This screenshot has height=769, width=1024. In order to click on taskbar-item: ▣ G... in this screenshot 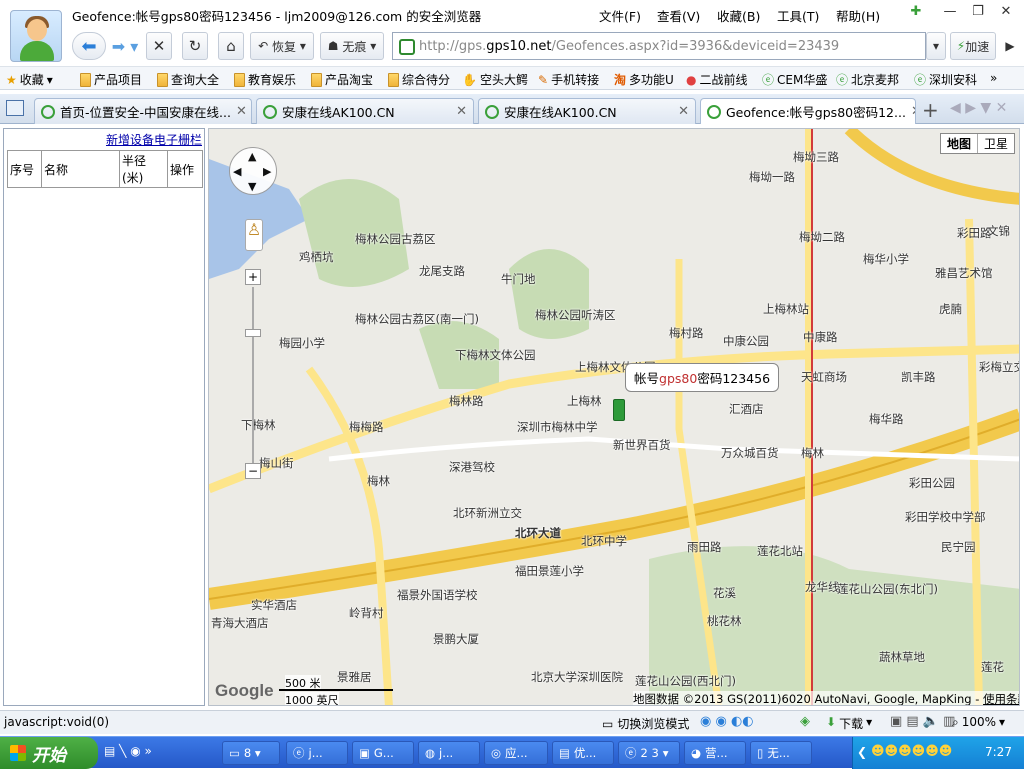, I will do `click(383, 753)`.